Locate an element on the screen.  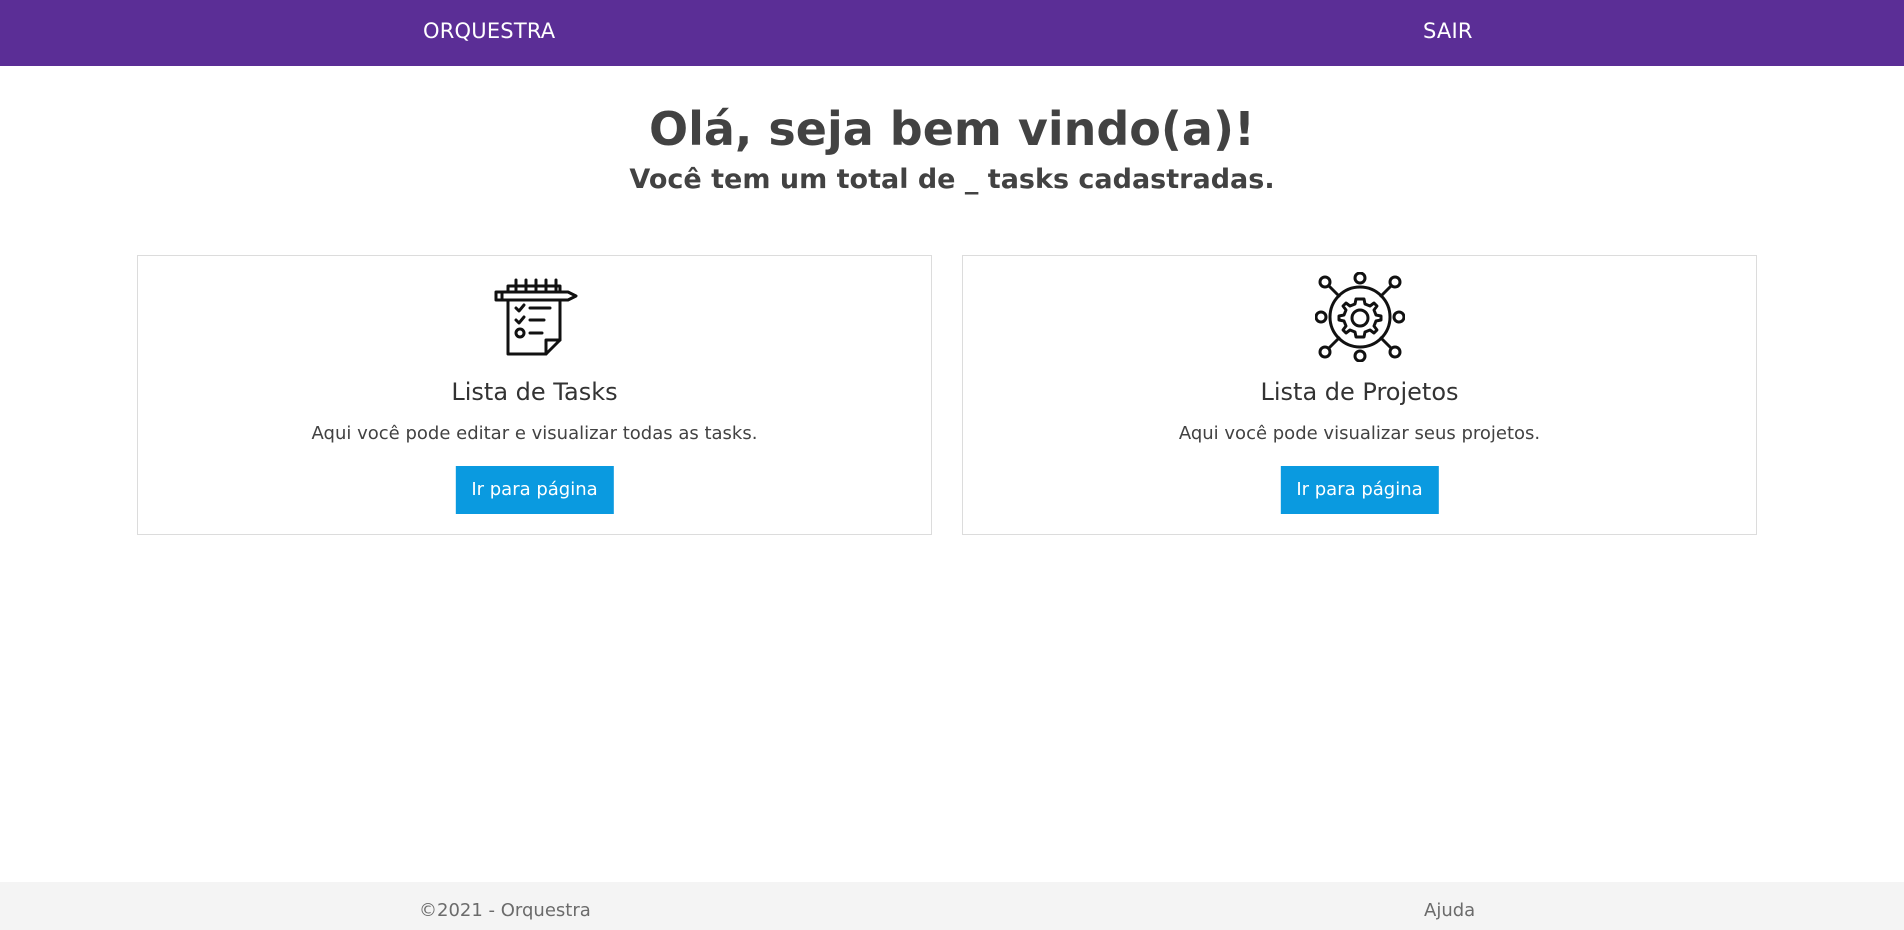
footer: ©2021 - Orquestra Ajuda is located at coordinates (952, 906).